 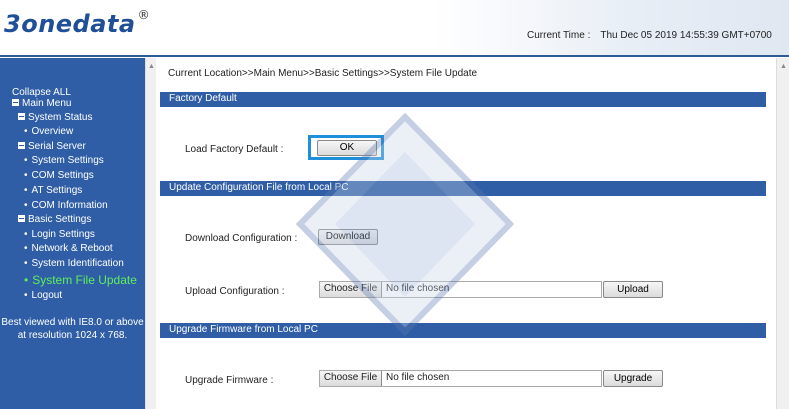 I want to click on load-factory-default-label: Load Factory Default :, so click(x=234, y=149).